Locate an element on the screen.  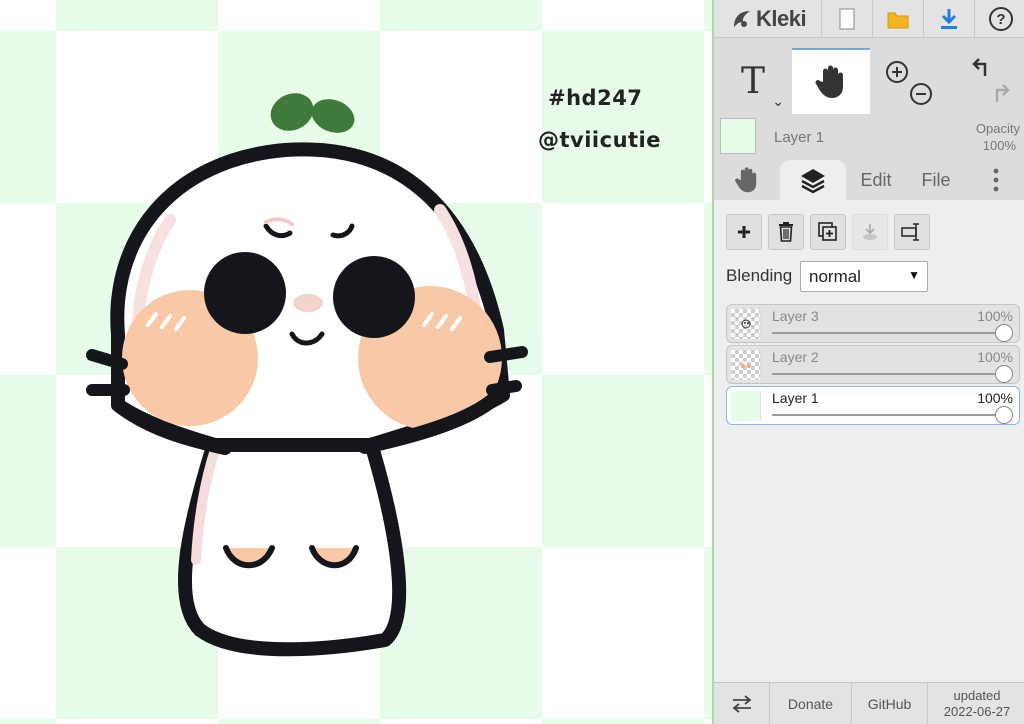
kleki-logo: Kleki is located at coordinates (768, 19).